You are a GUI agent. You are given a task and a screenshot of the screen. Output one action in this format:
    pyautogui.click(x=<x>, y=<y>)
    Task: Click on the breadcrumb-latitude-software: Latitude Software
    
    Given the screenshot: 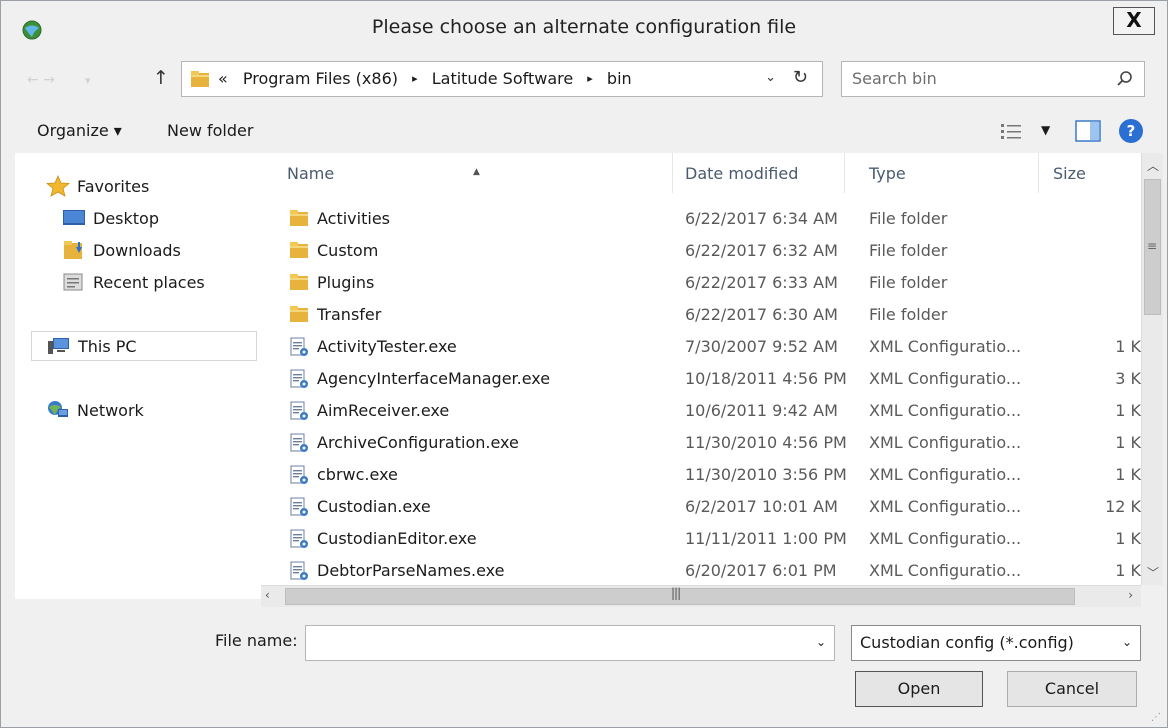 What is the action you would take?
    pyautogui.click(x=502, y=78)
    